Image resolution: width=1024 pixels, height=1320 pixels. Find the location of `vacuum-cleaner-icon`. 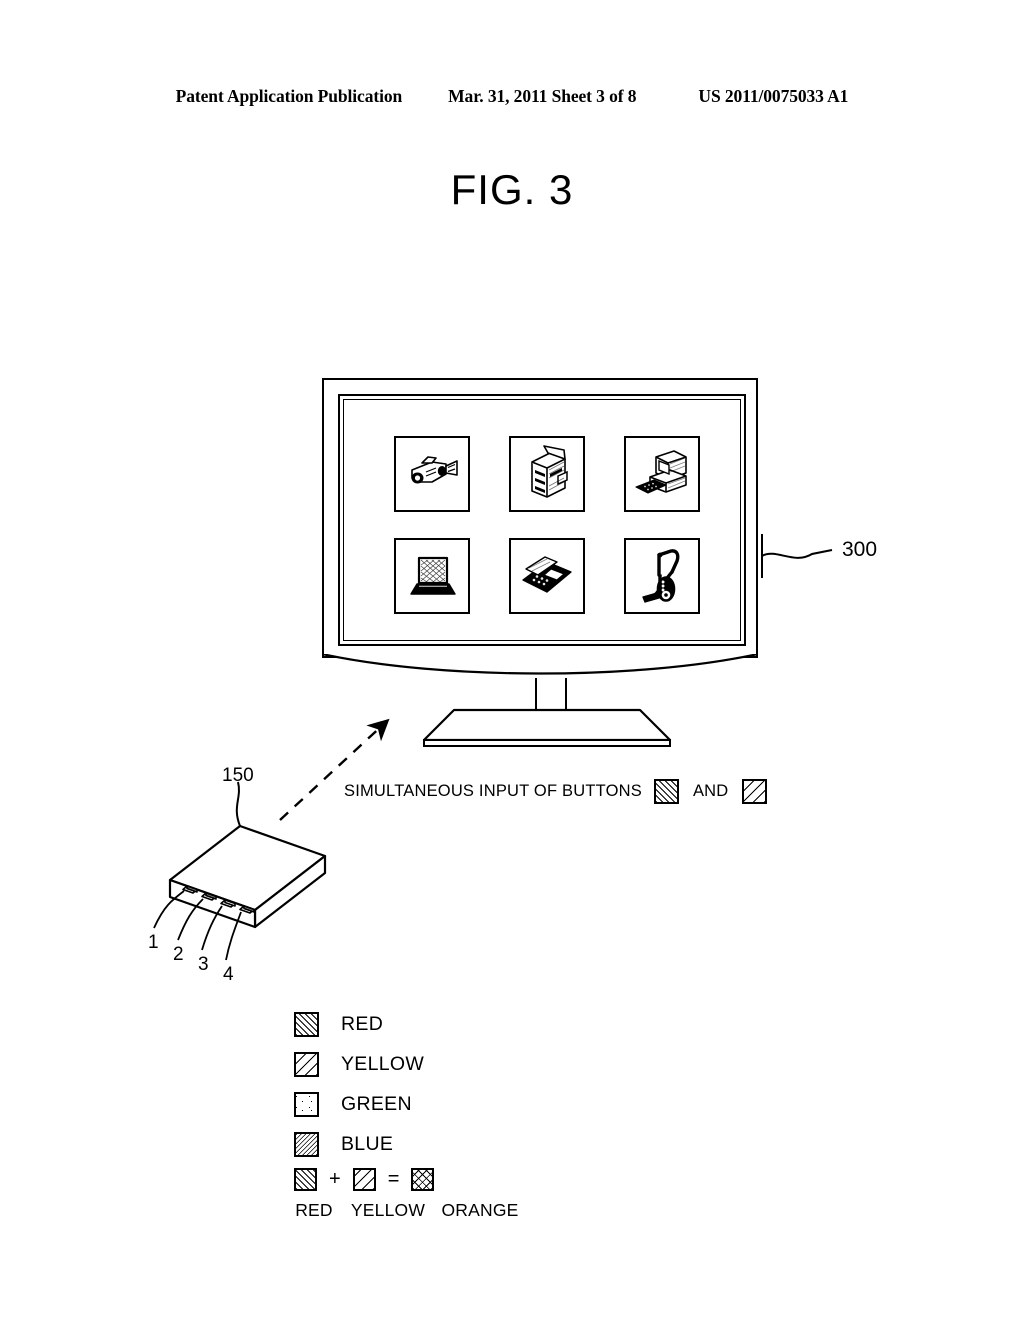

vacuum-cleaner-icon is located at coordinates (662, 576).